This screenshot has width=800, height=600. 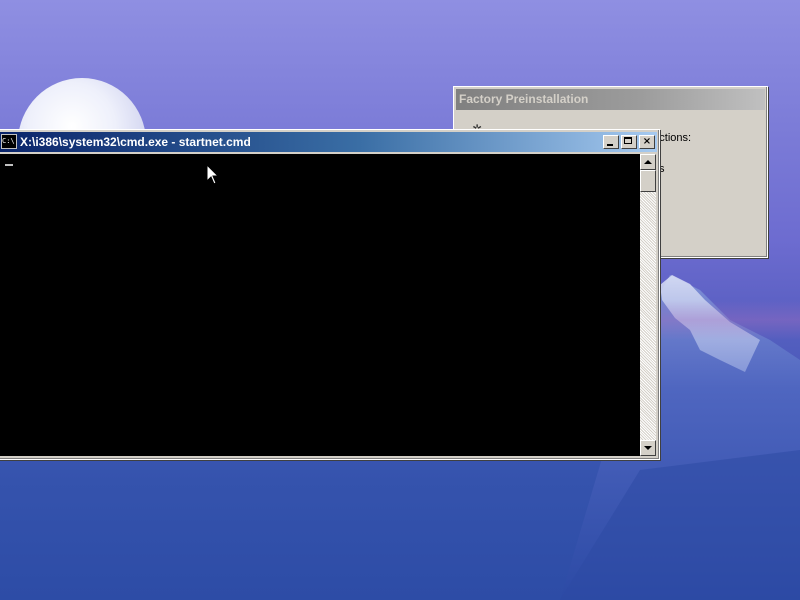 I want to click on scroll-down-button, so click(x=648, y=448).